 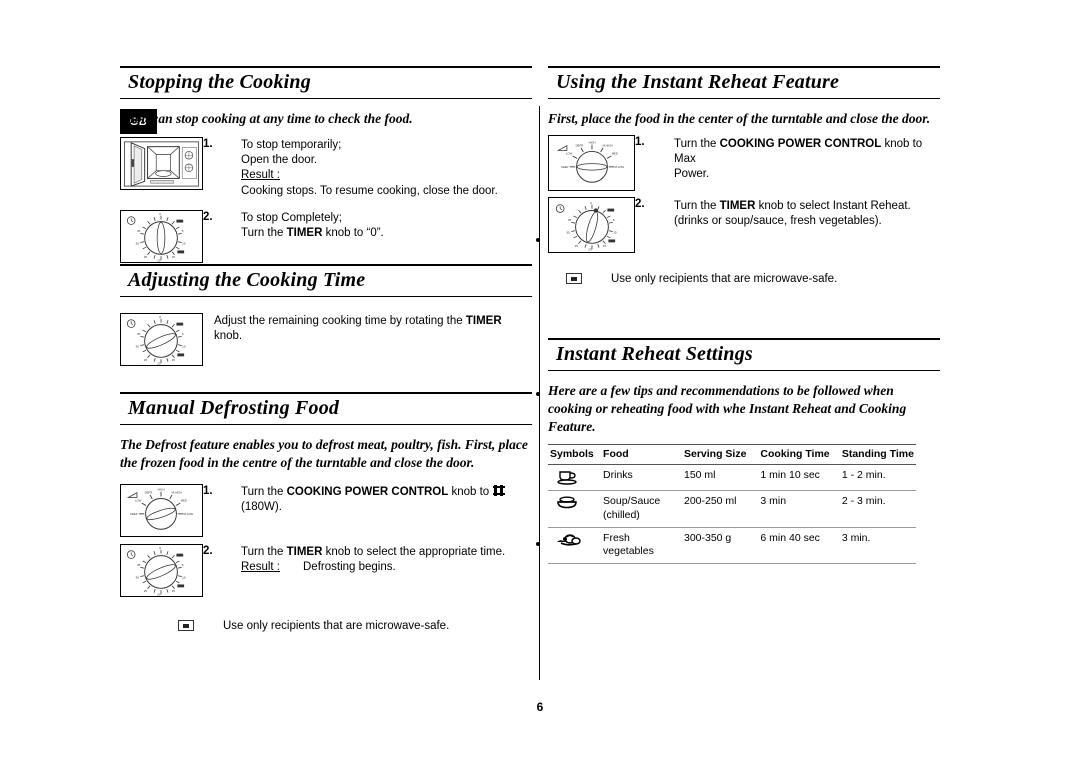 What do you see at coordinates (186, 625) in the screenshot?
I see `microwave-safe-icon` at bounding box center [186, 625].